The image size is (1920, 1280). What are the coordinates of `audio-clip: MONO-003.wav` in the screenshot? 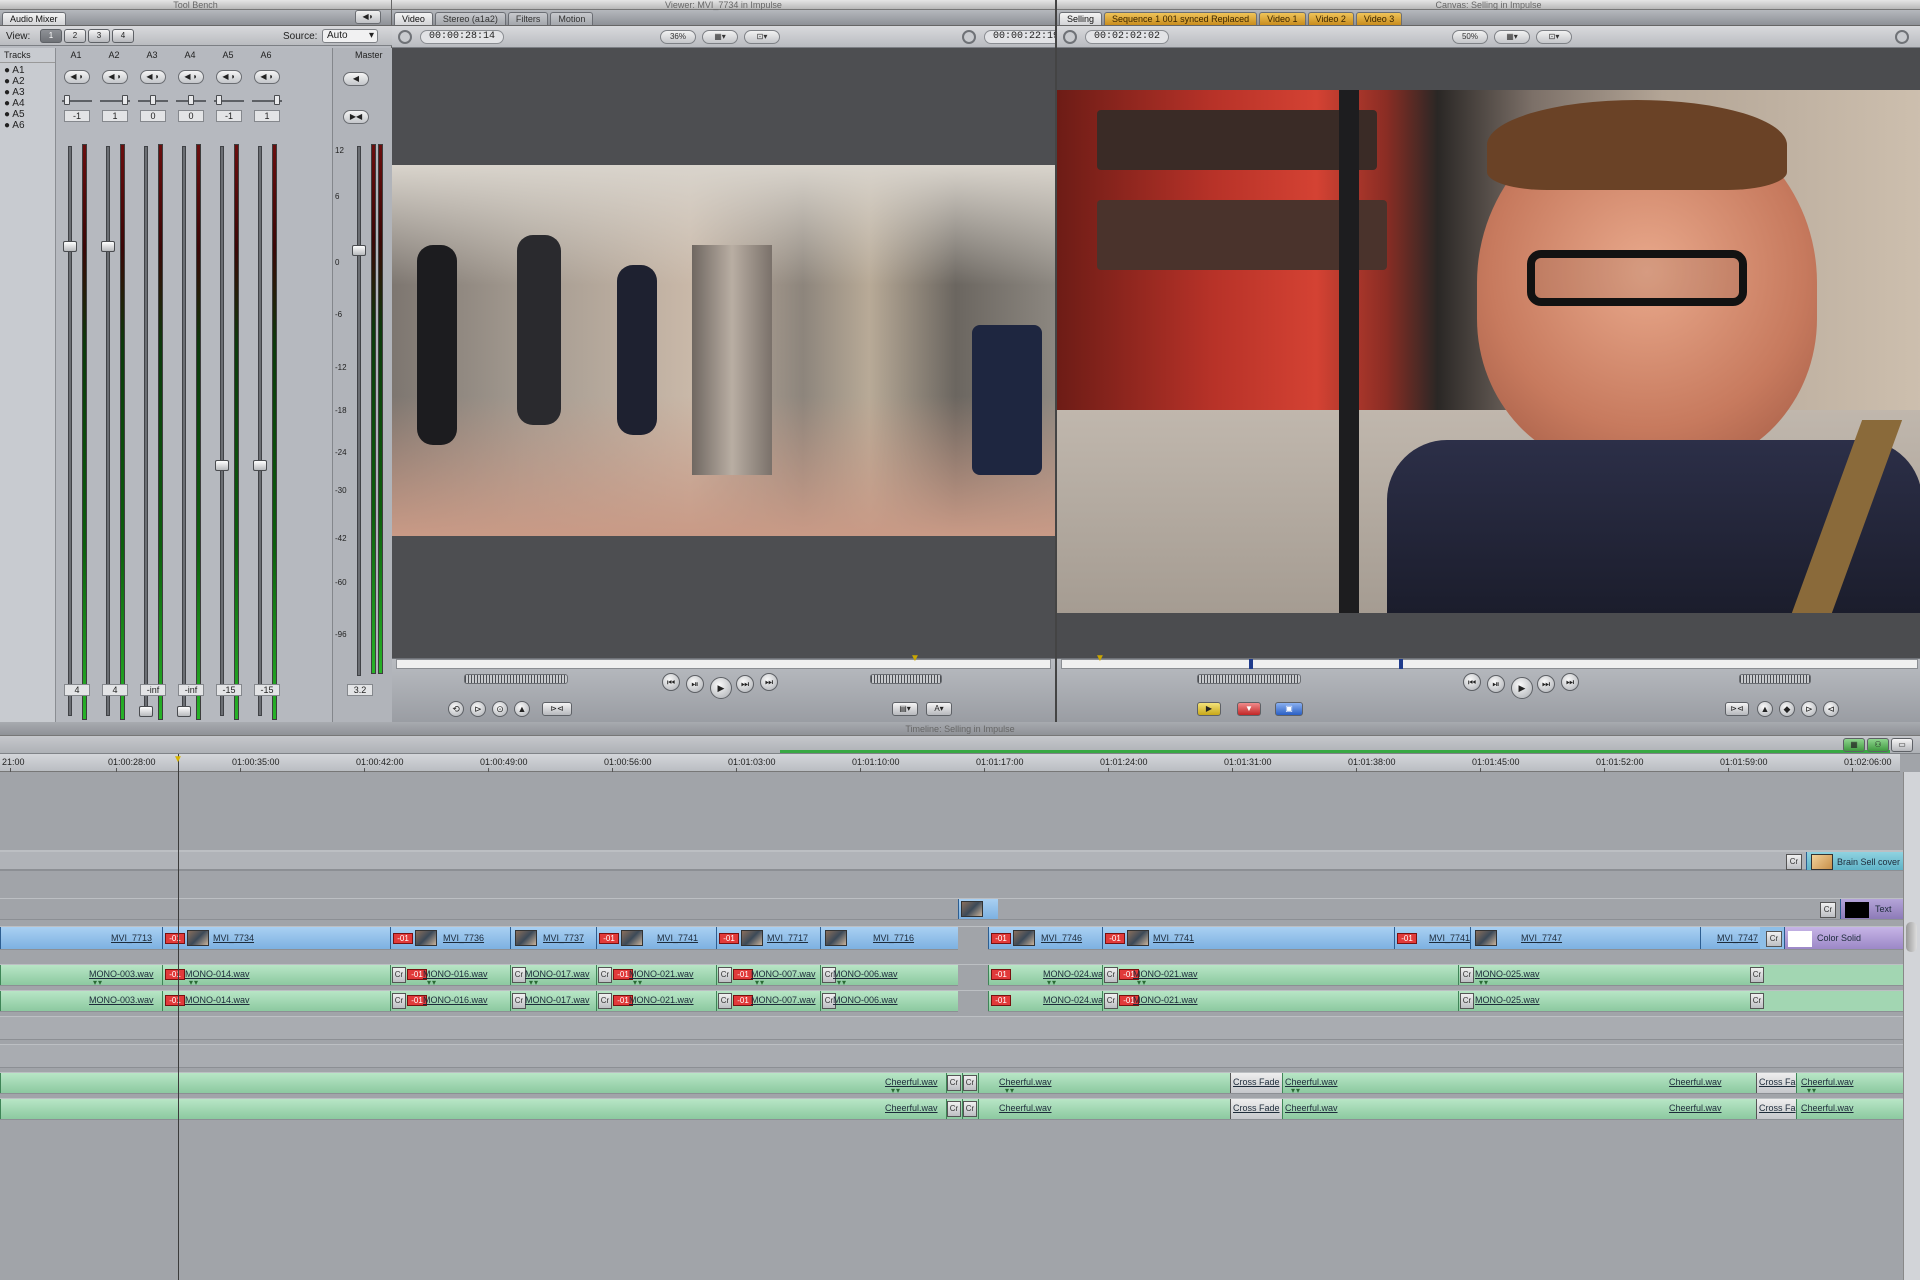 It's located at (81, 1001).